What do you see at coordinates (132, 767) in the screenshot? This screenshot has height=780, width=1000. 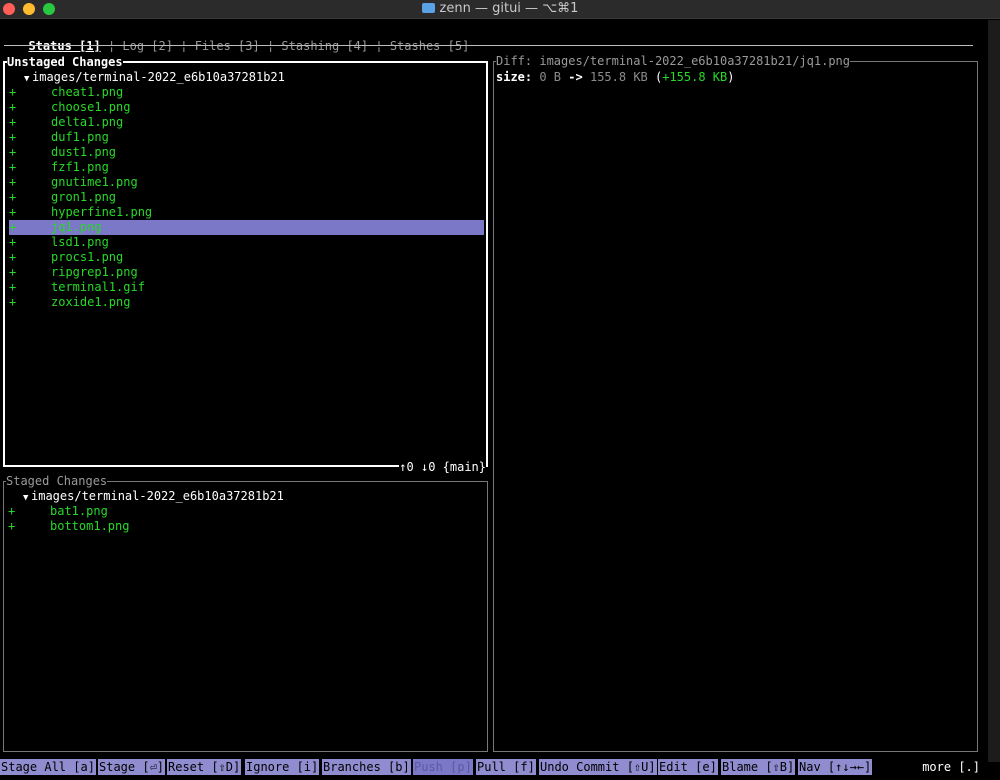 I see `stage-command: Stage [⏎]` at bounding box center [132, 767].